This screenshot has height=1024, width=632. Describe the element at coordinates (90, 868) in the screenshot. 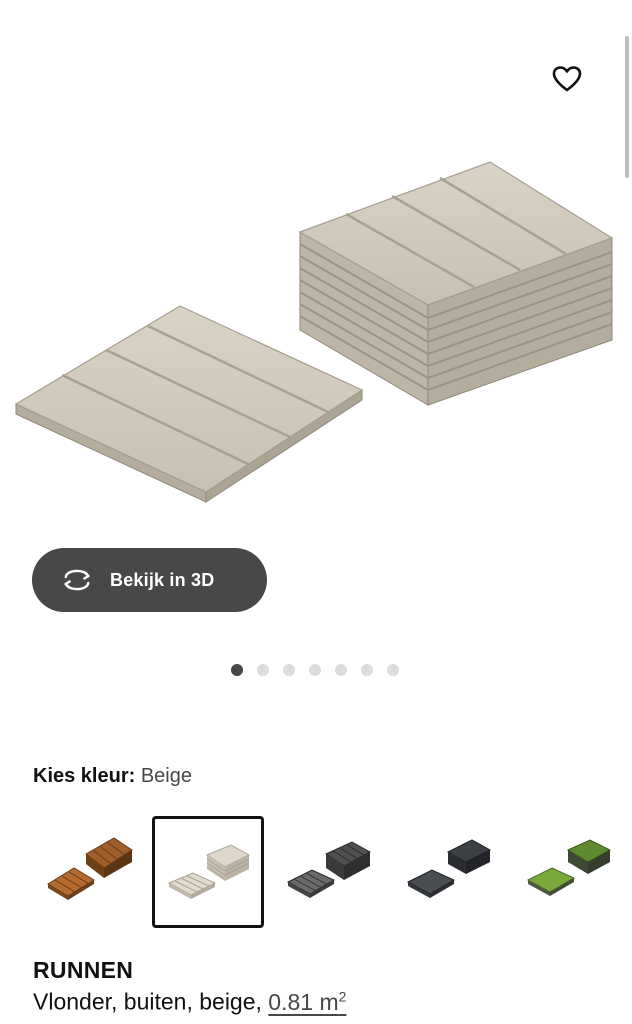

I see `swatch-brown-tiles` at that location.